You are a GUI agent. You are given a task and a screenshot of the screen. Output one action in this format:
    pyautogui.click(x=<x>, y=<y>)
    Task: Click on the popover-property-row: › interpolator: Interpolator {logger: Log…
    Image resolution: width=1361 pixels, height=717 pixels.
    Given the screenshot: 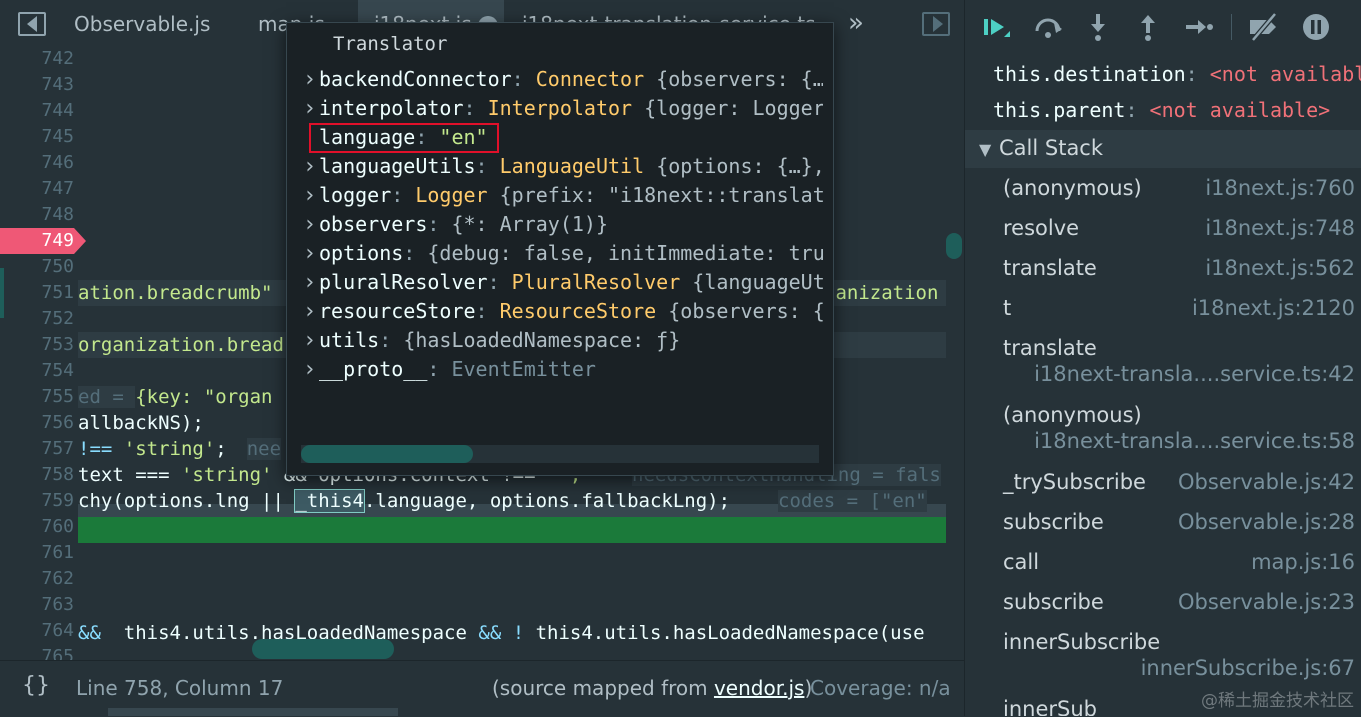 What is the action you would take?
    pyautogui.click(x=563, y=108)
    